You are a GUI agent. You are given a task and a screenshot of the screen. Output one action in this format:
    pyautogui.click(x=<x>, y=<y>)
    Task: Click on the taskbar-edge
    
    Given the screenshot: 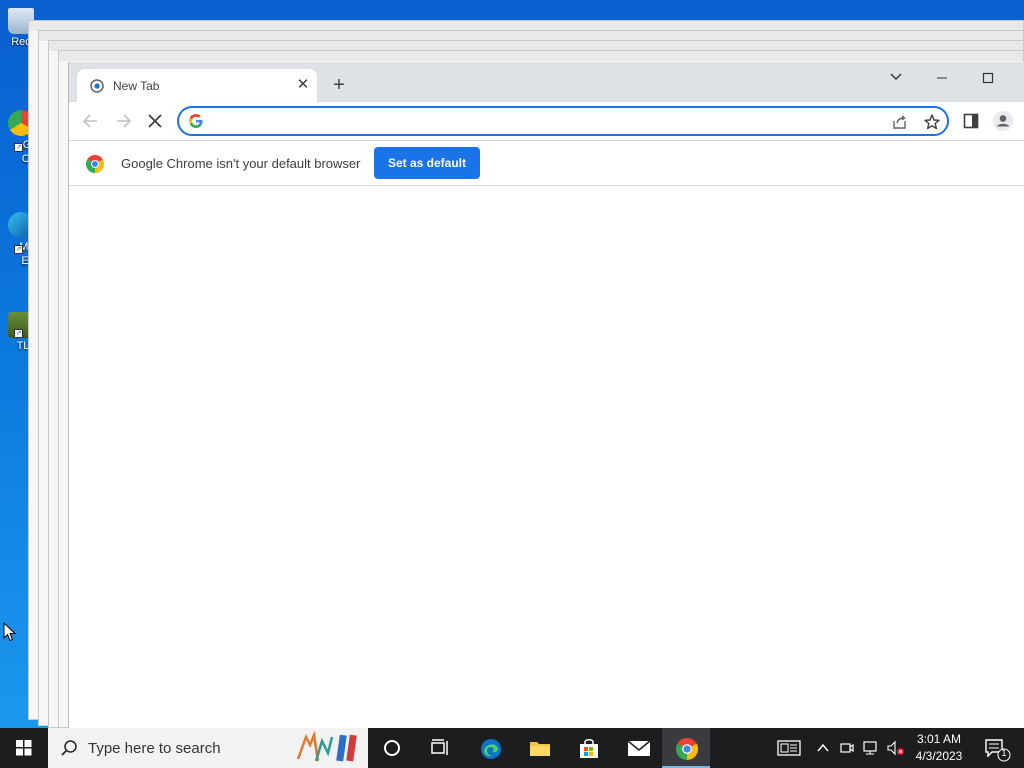 What is the action you would take?
    pyautogui.click(x=490, y=748)
    